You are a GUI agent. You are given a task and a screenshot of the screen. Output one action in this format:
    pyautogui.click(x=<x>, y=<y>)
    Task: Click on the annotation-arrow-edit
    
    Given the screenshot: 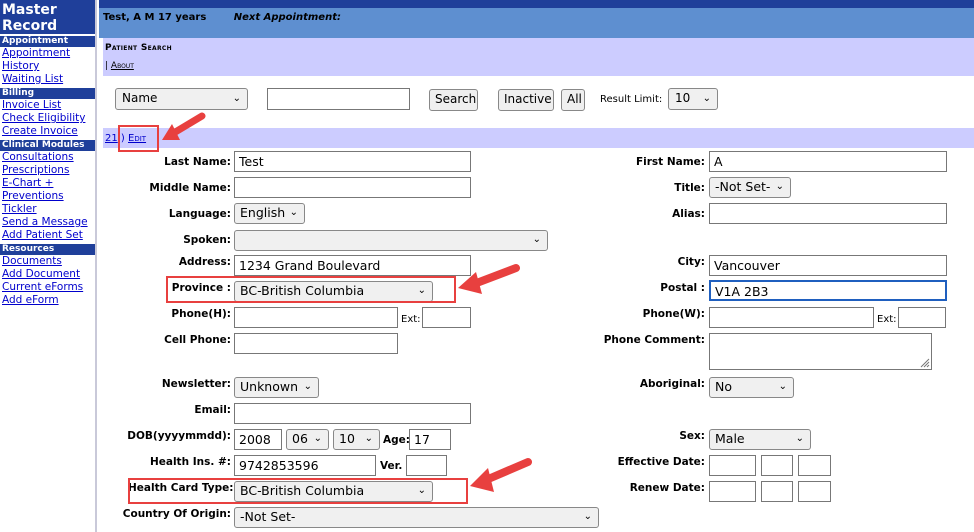 What is the action you would take?
    pyautogui.click(x=184, y=126)
    